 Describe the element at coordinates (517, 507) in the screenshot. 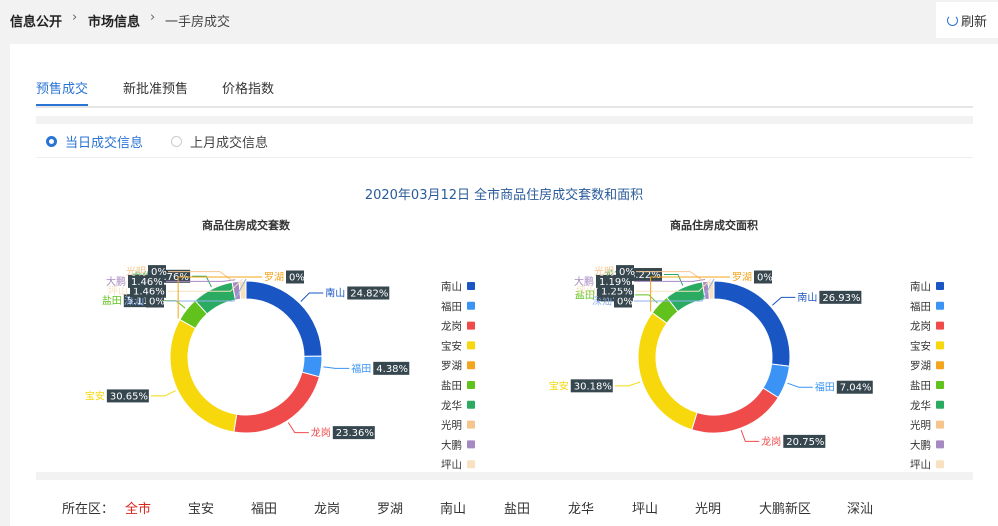

I see `district-yantian: 盐田` at that location.